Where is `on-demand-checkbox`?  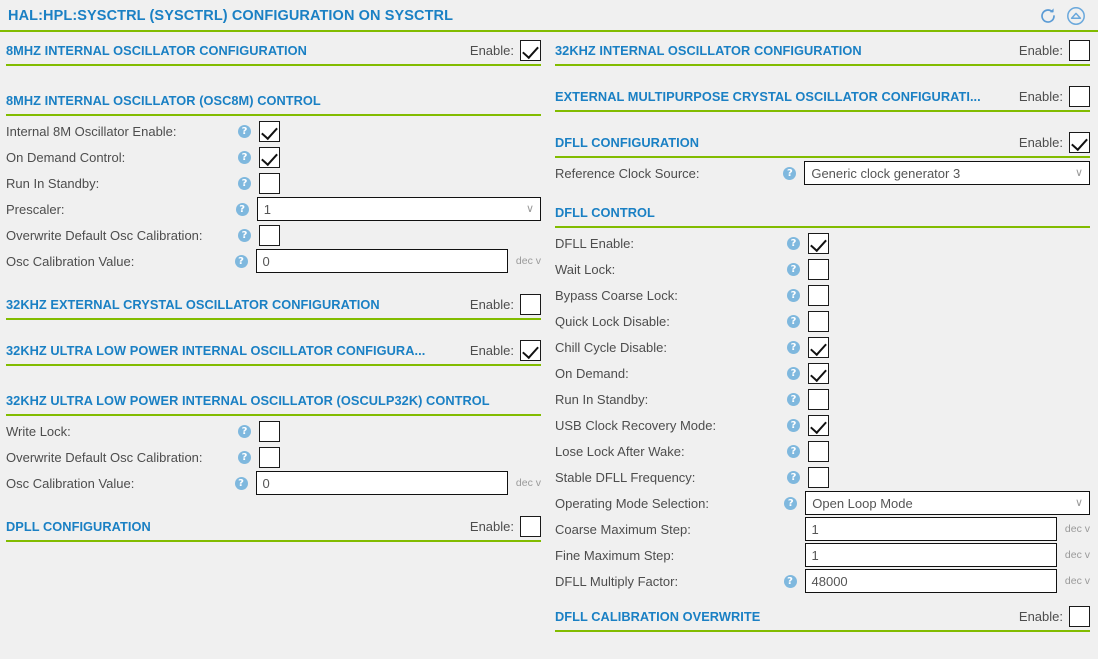
on-demand-checkbox is located at coordinates (818, 373).